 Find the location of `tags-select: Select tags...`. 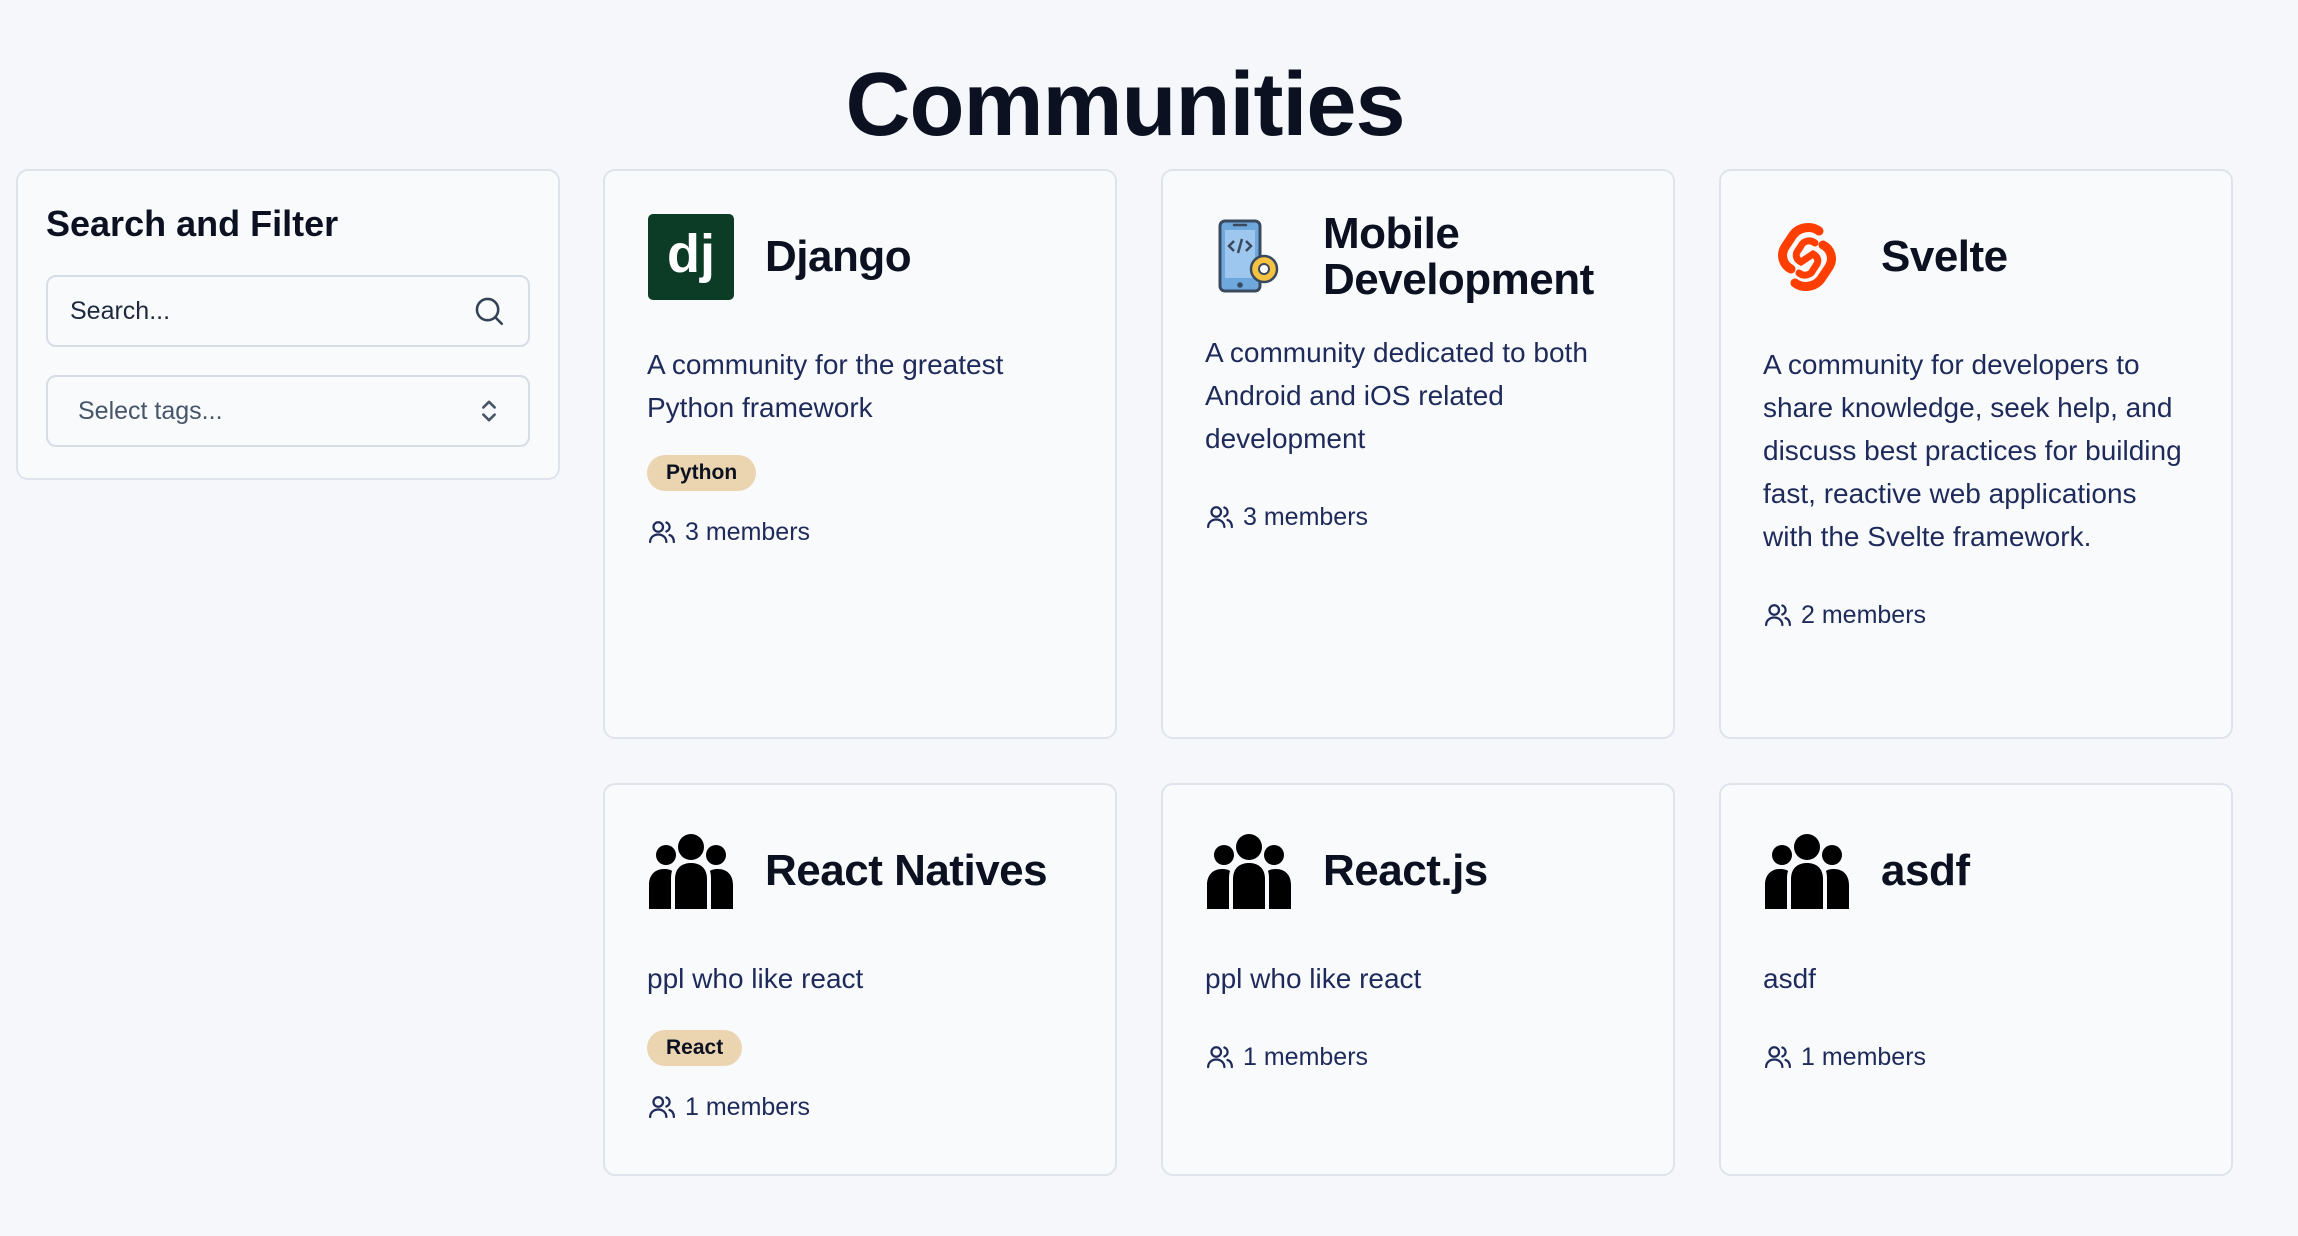

tags-select: Select tags... is located at coordinates (288, 411).